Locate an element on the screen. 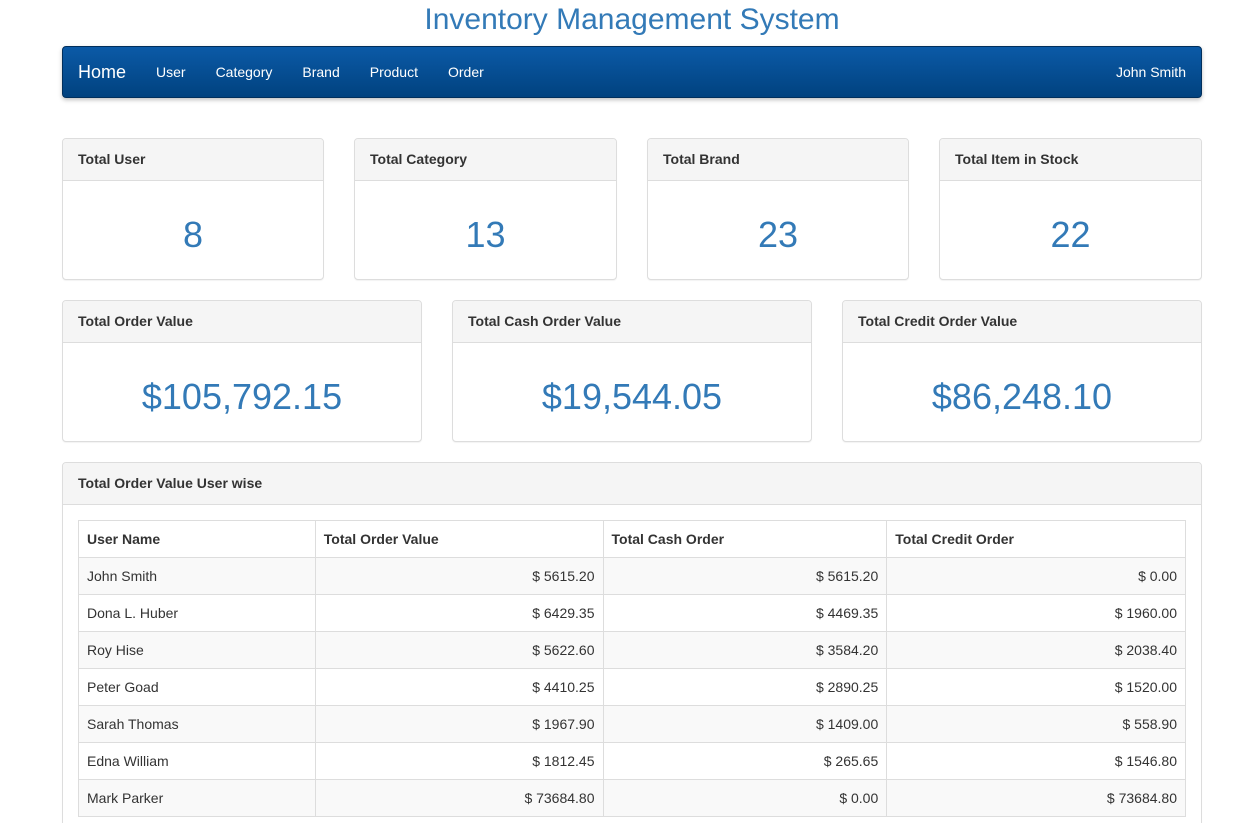  panel-heading: Total Brand is located at coordinates (778, 160).